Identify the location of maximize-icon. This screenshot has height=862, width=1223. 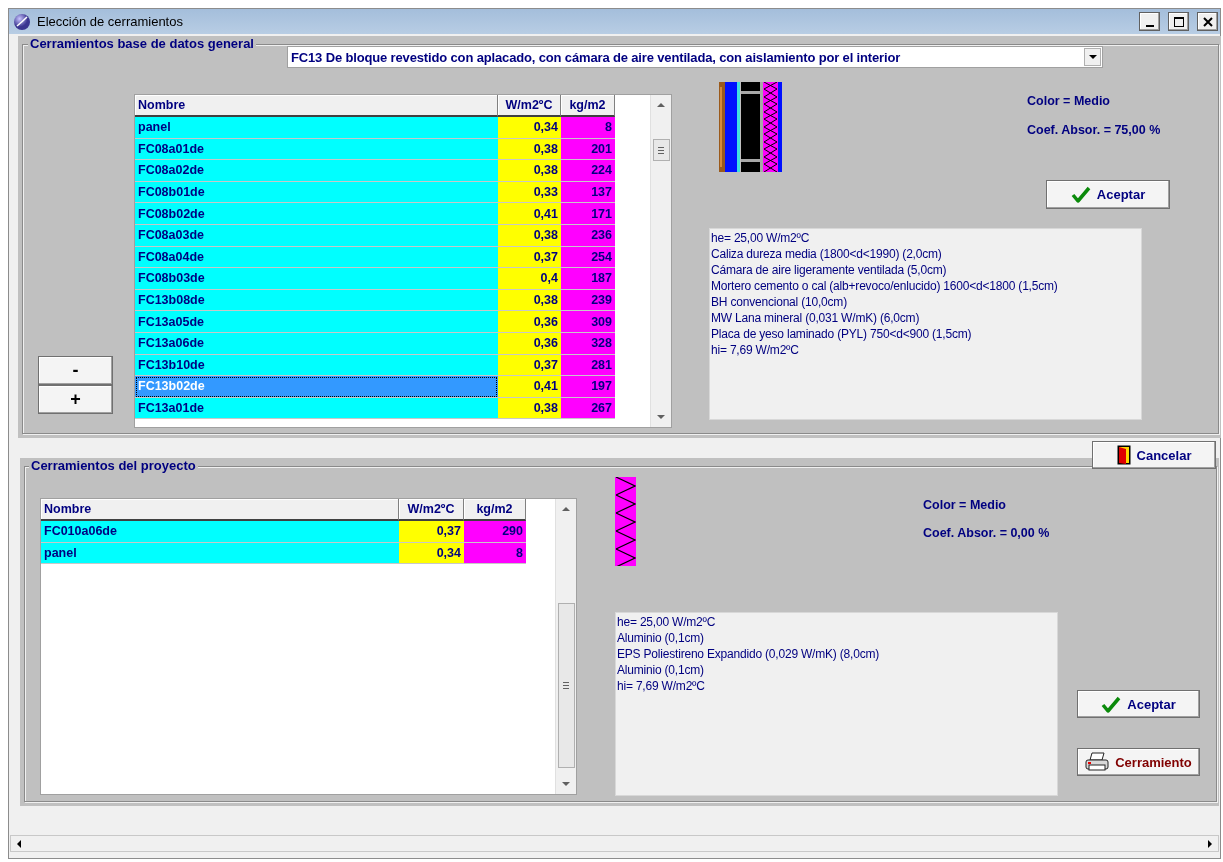
(1178, 21).